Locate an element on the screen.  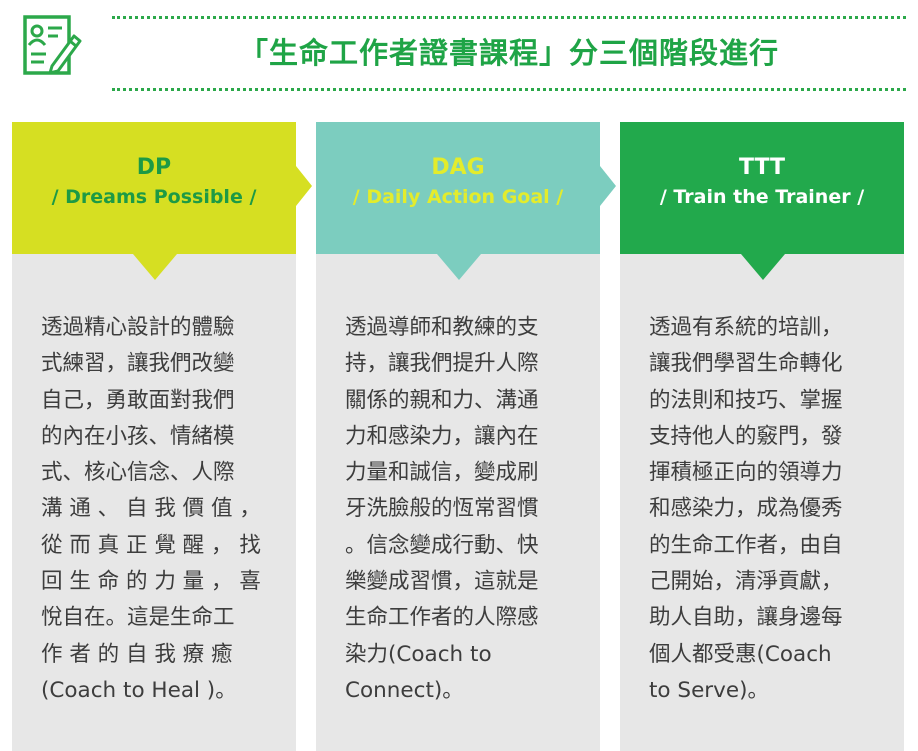
stage-header-ttt: TTT / Train the Trainer / is located at coordinates (762, 188).